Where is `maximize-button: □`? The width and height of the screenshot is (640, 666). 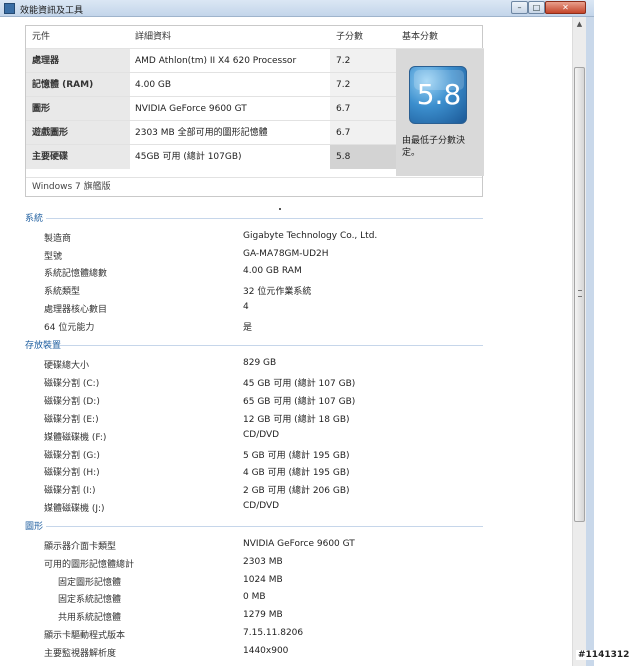 maximize-button: □ is located at coordinates (536, 7).